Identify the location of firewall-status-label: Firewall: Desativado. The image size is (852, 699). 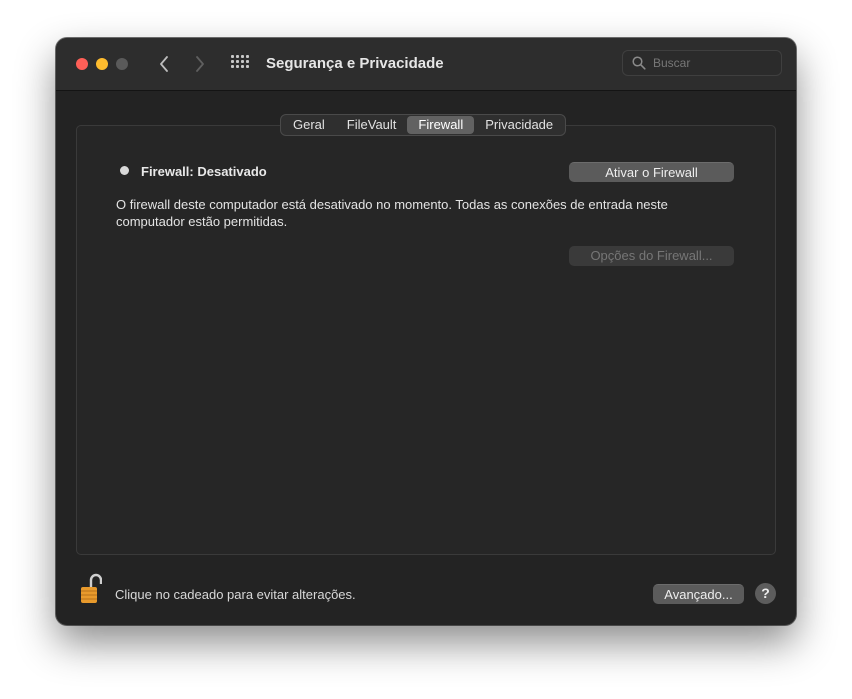
(204, 171).